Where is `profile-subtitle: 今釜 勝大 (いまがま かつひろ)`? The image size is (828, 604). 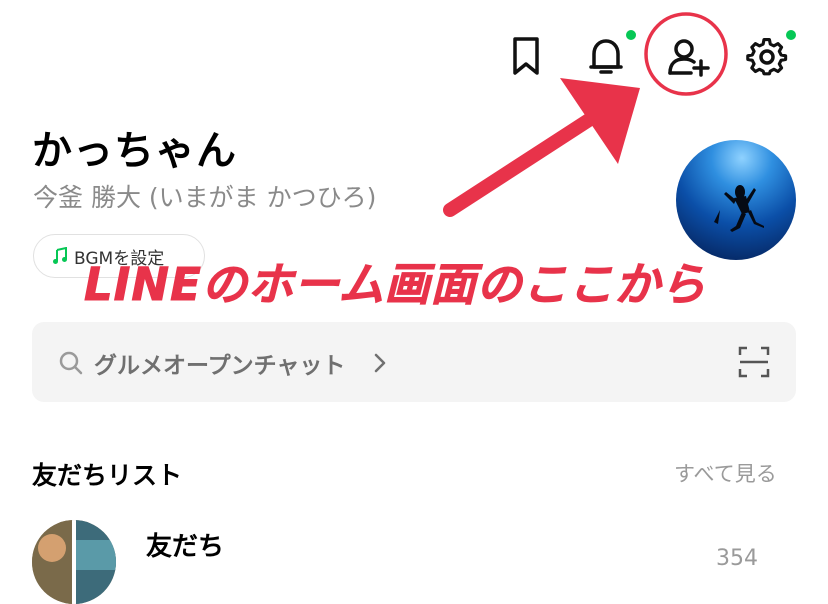 profile-subtitle: 今釜 勝大 (いまがま かつひろ) is located at coordinates (205, 197).